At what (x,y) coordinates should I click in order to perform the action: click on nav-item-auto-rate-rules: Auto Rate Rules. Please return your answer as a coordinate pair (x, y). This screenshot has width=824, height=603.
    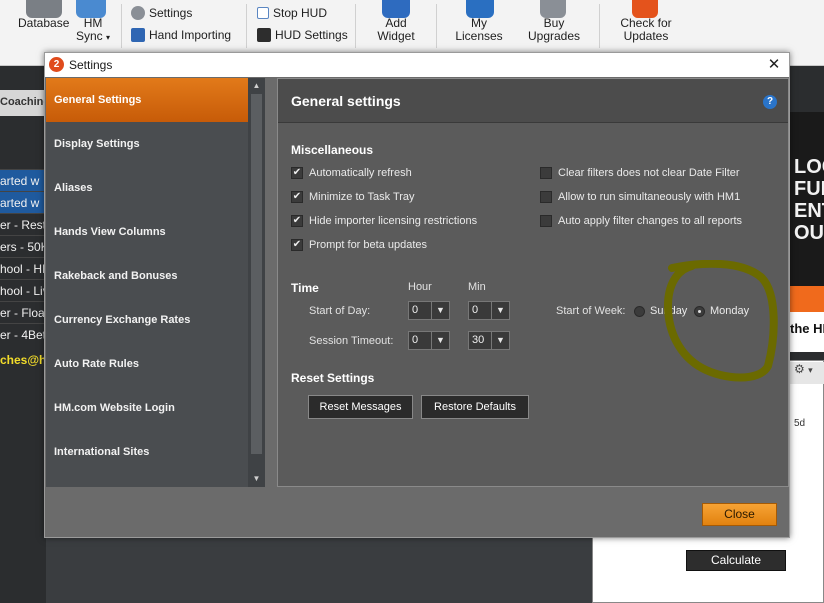
    Looking at the image, I should click on (147, 364).